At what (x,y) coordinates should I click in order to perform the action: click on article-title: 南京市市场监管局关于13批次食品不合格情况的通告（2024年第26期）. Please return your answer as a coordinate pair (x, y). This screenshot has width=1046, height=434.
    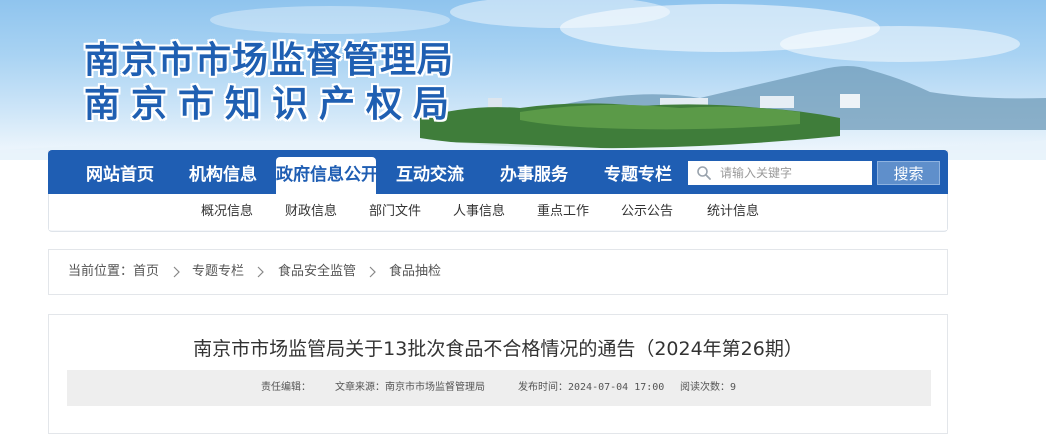
    Looking at the image, I should click on (498, 349).